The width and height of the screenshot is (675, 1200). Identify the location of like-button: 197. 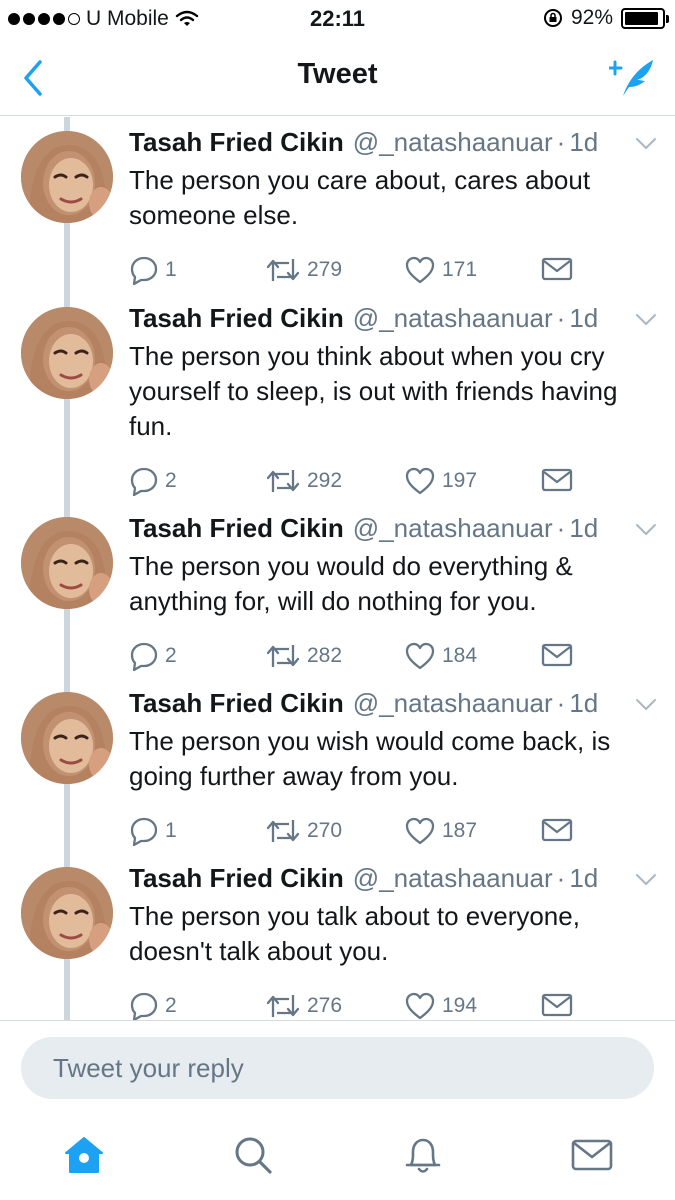
(440, 481).